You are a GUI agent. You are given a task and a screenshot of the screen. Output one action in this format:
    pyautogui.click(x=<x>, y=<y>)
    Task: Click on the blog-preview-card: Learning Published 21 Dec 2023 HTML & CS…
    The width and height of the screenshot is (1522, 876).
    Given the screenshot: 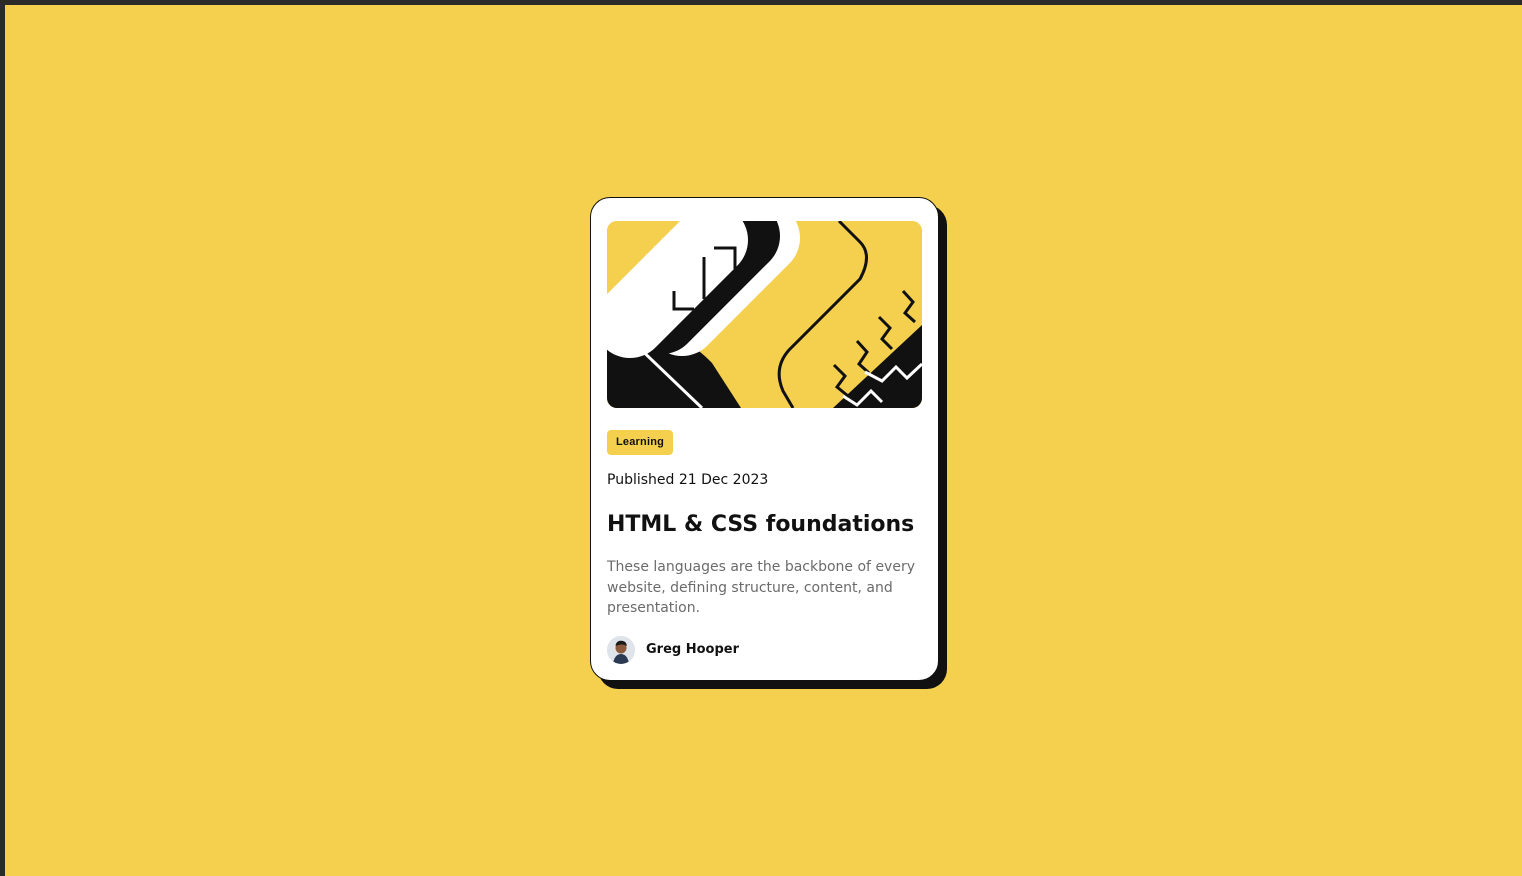 What is the action you would take?
    pyautogui.click(x=764, y=439)
    